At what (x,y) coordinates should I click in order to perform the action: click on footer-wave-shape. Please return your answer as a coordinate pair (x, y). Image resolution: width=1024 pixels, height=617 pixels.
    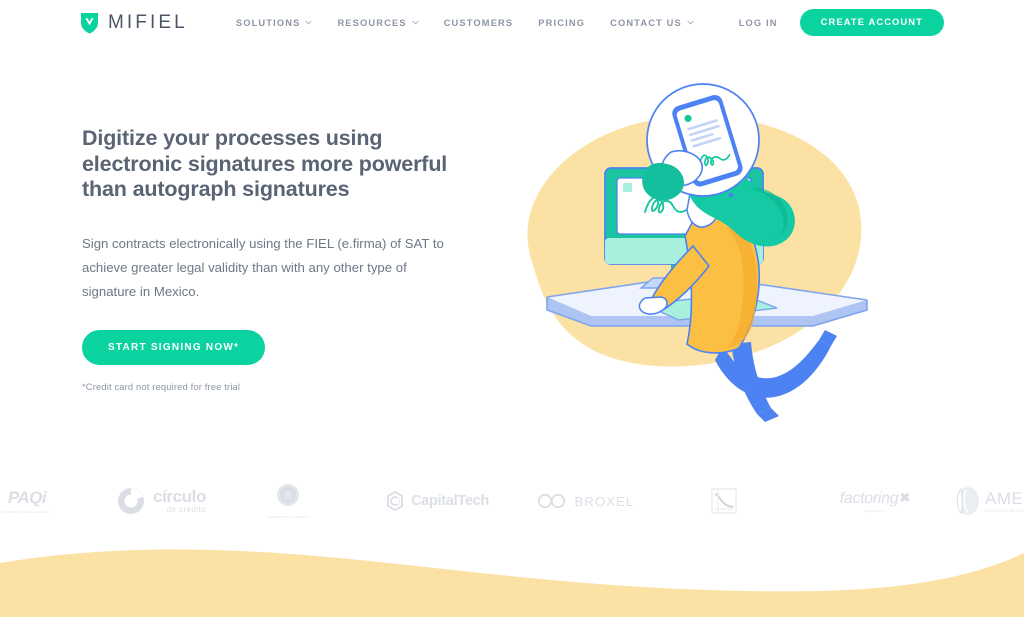
    Looking at the image, I should click on (512, 583).